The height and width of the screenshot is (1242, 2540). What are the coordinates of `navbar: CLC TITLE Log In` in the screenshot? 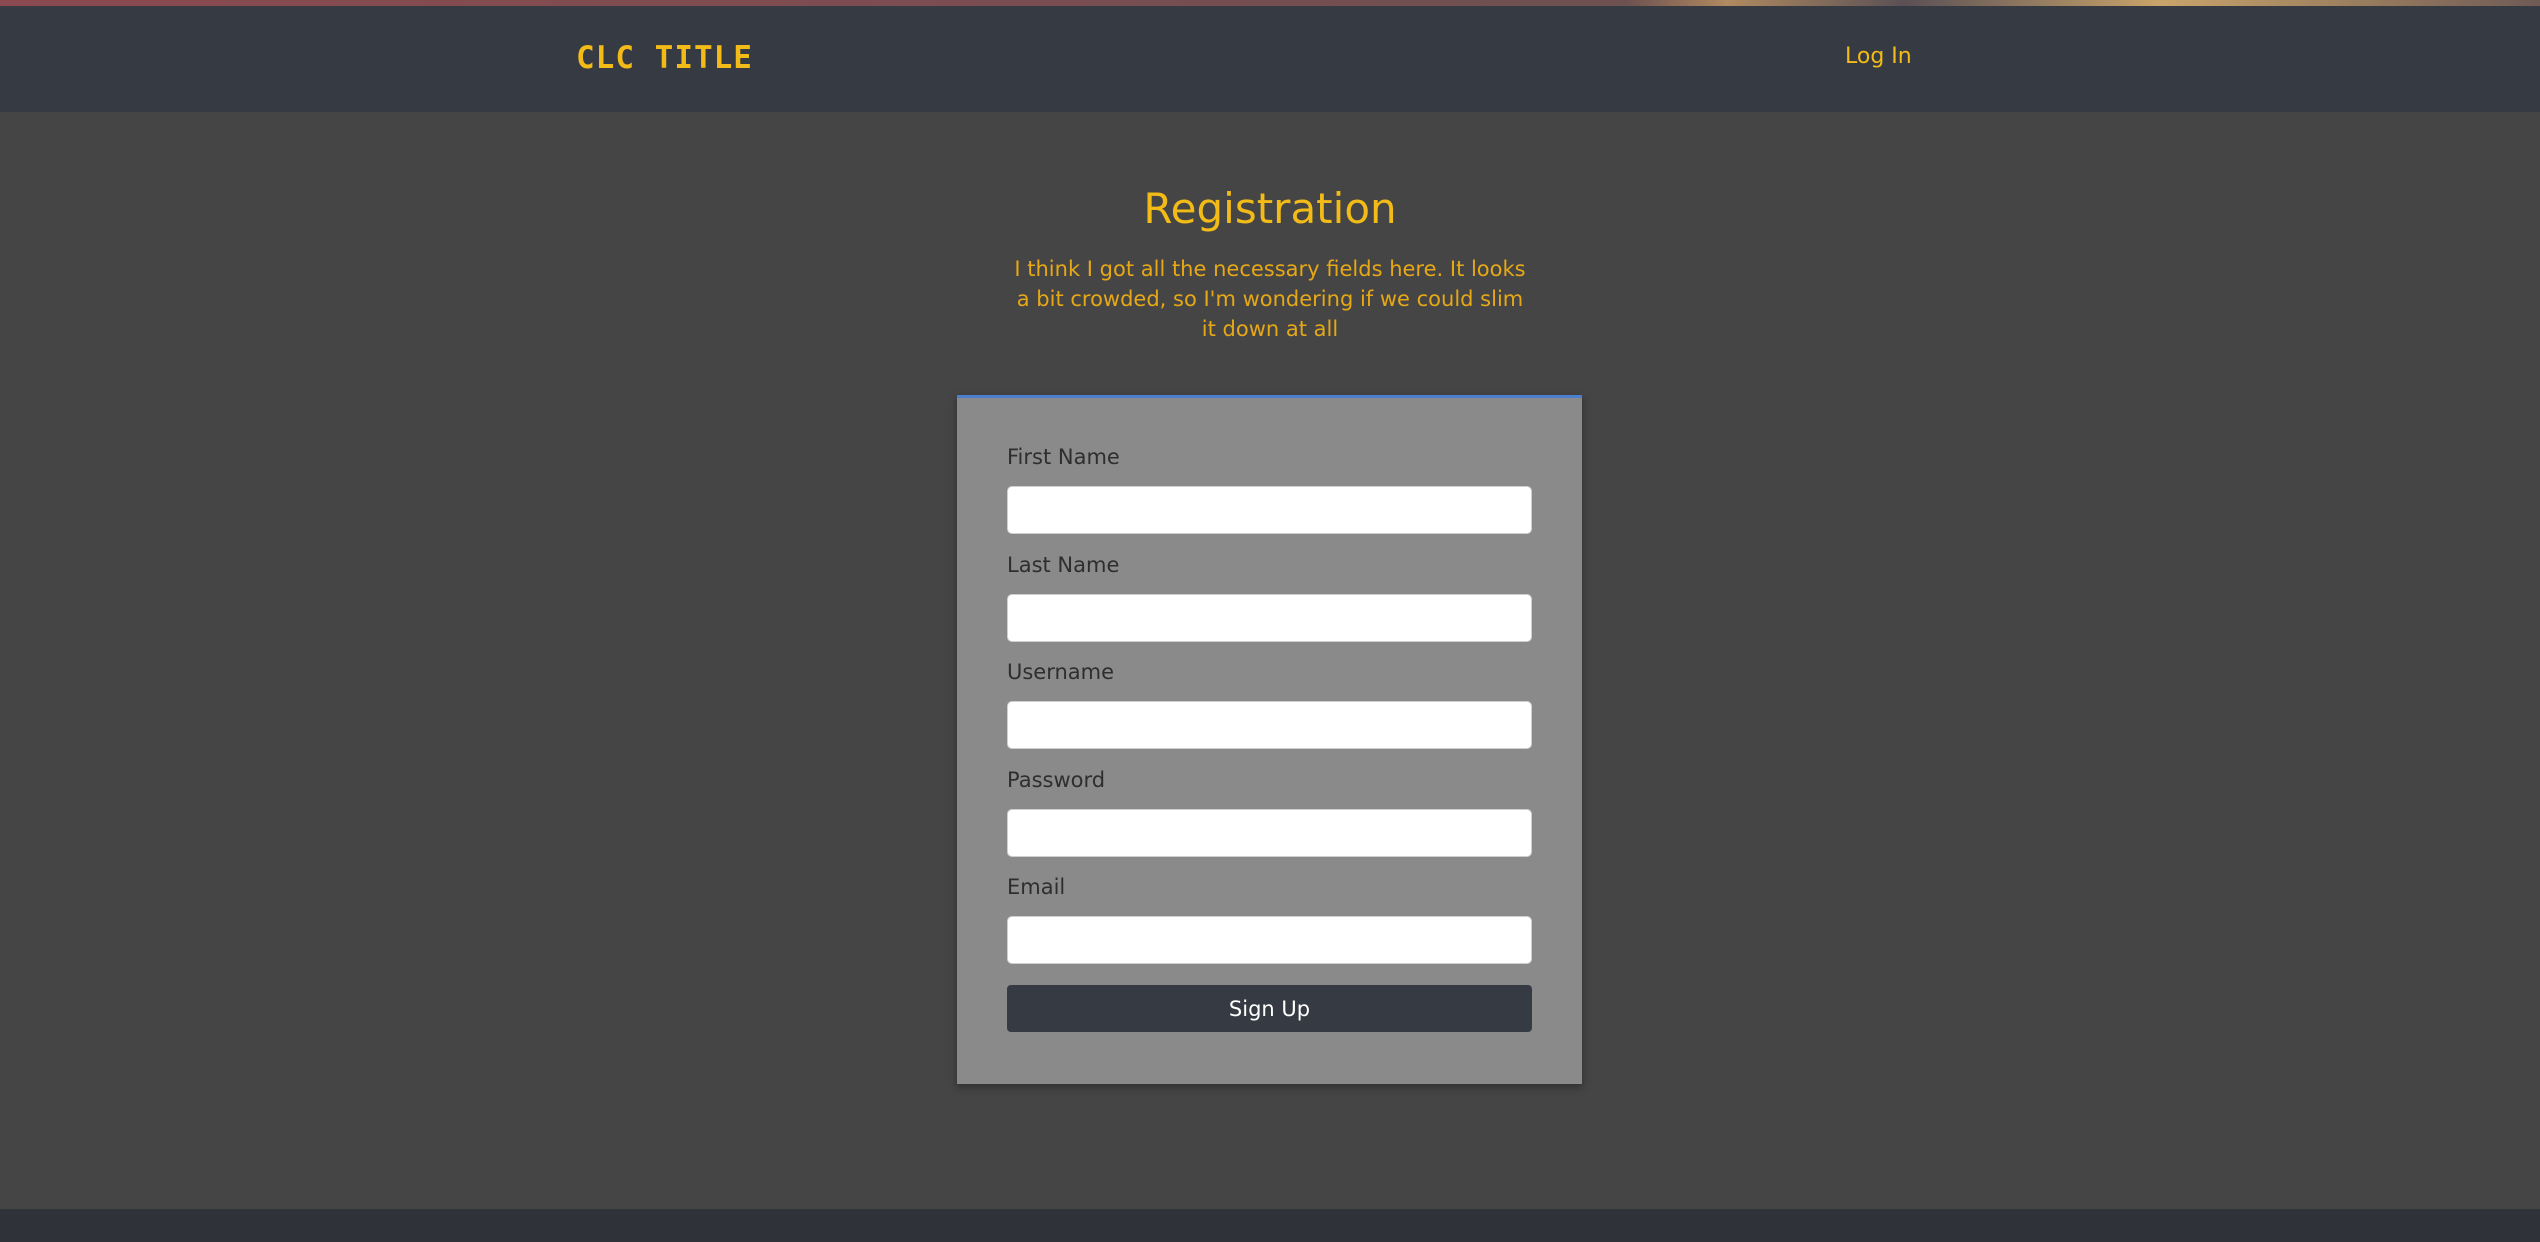 It's located at (1270, 59).